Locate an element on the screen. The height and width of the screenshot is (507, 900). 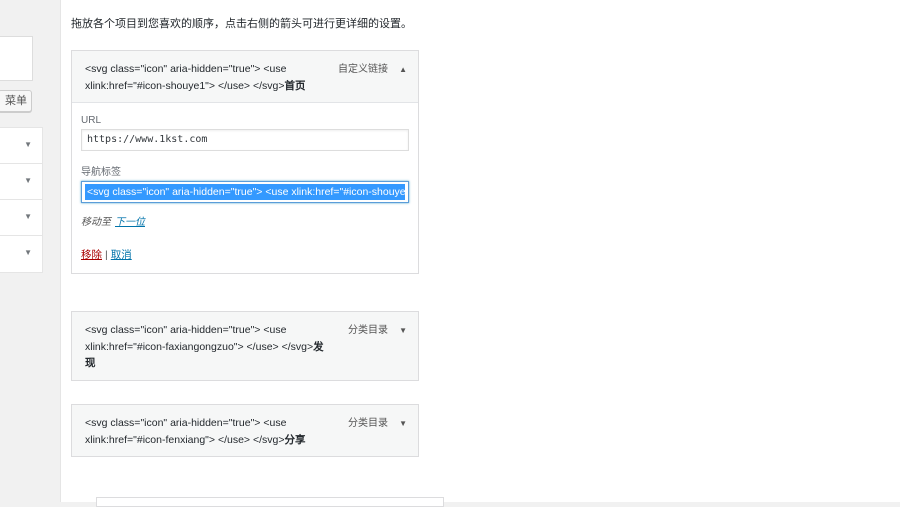
accordion-section-posts: ▼ is located at coordinates (21, 182).